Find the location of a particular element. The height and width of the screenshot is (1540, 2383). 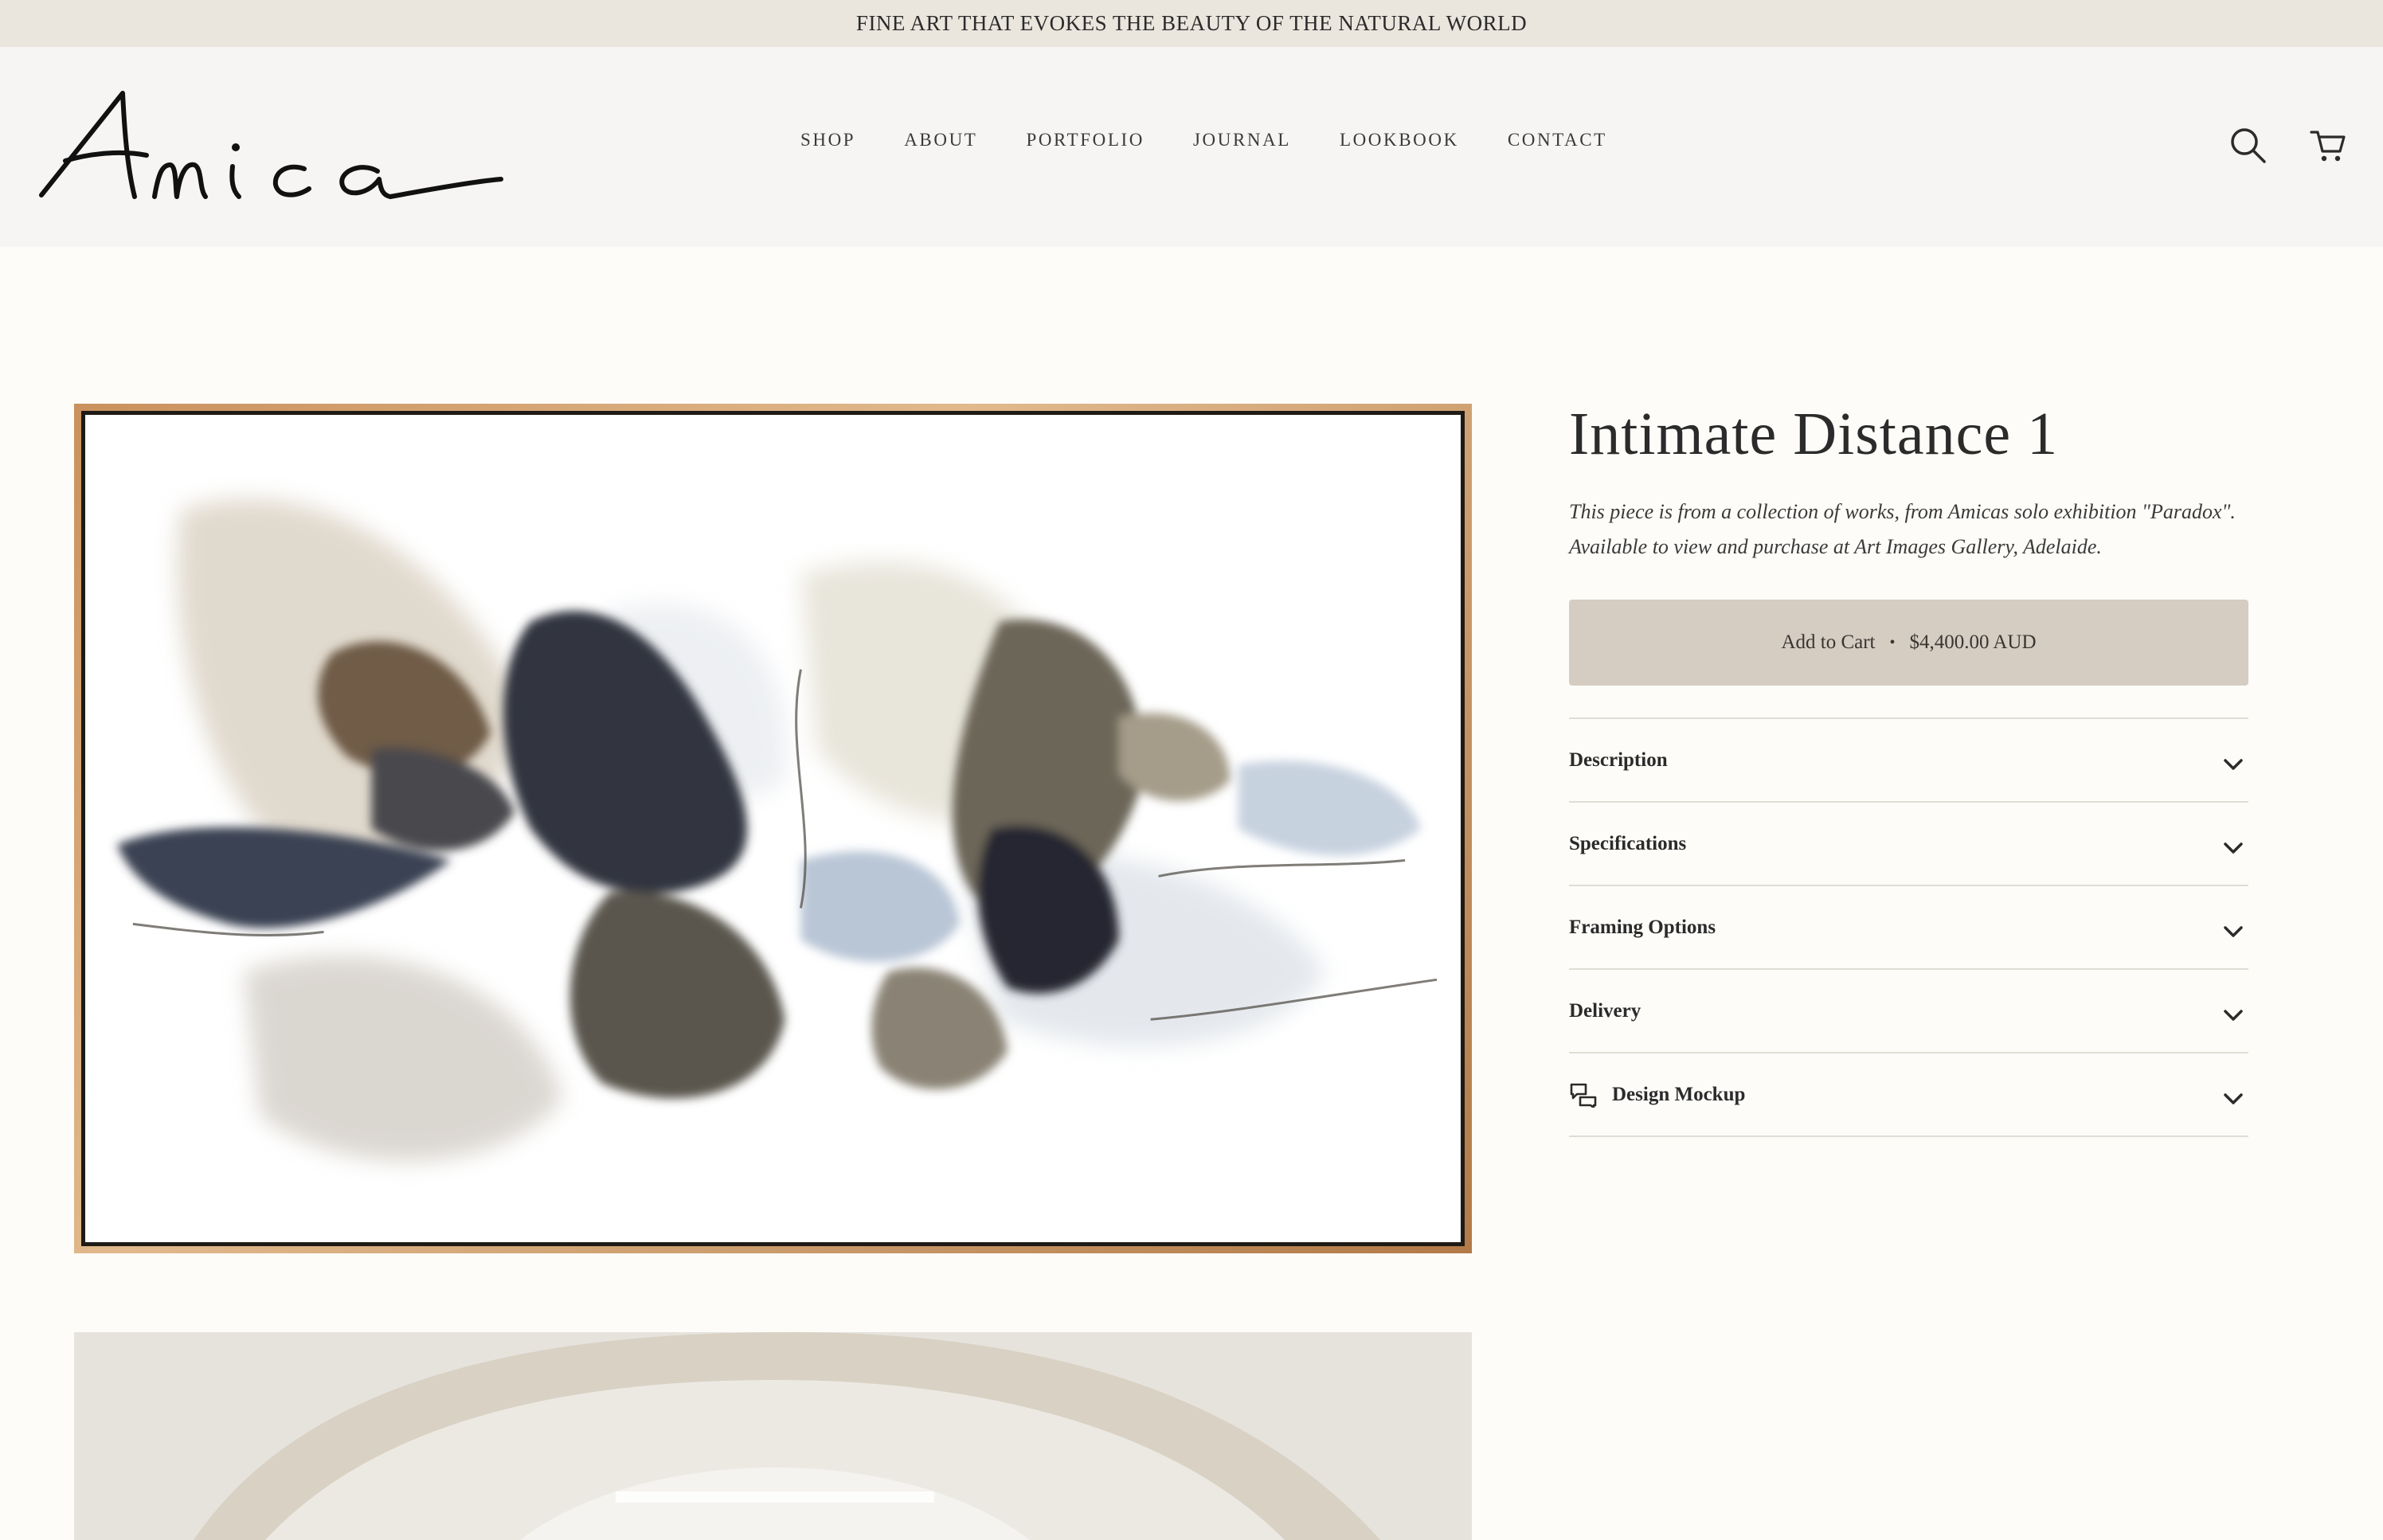

nav-contact: CONTACT is located at coordinates (1557, 140).